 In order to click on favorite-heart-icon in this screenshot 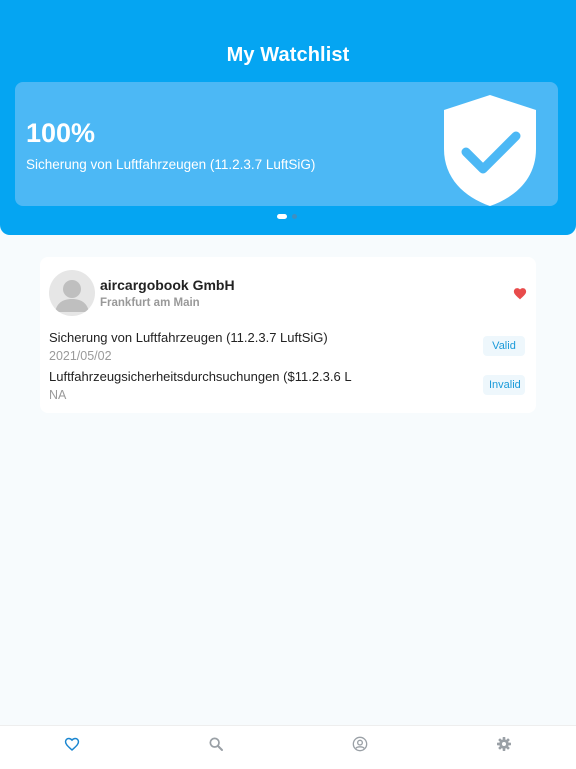, I will do `click(520, 293)`.